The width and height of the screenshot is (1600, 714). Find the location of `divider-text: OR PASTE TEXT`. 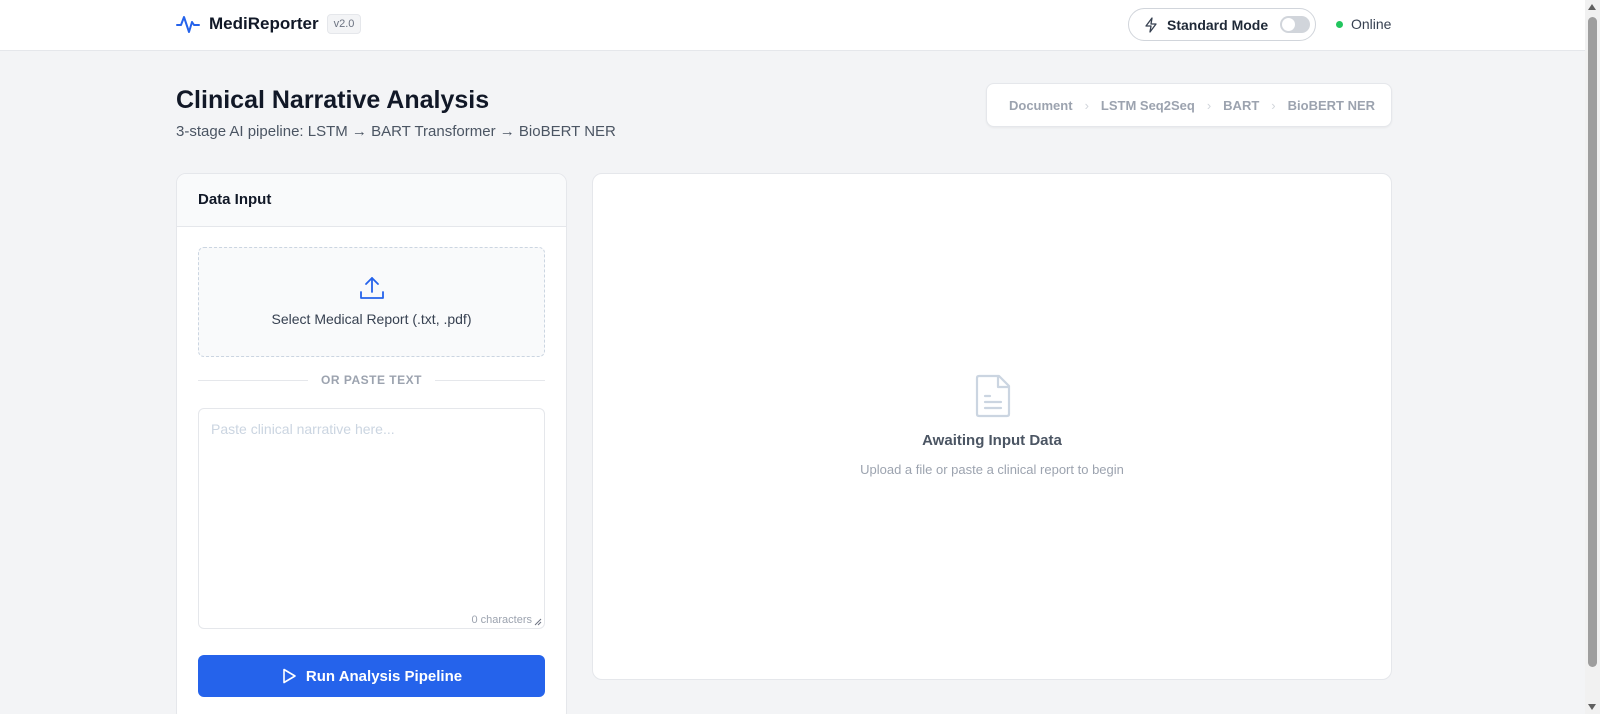

divider-text: OR PASTE TEXT is located at coordinates (371, 380).